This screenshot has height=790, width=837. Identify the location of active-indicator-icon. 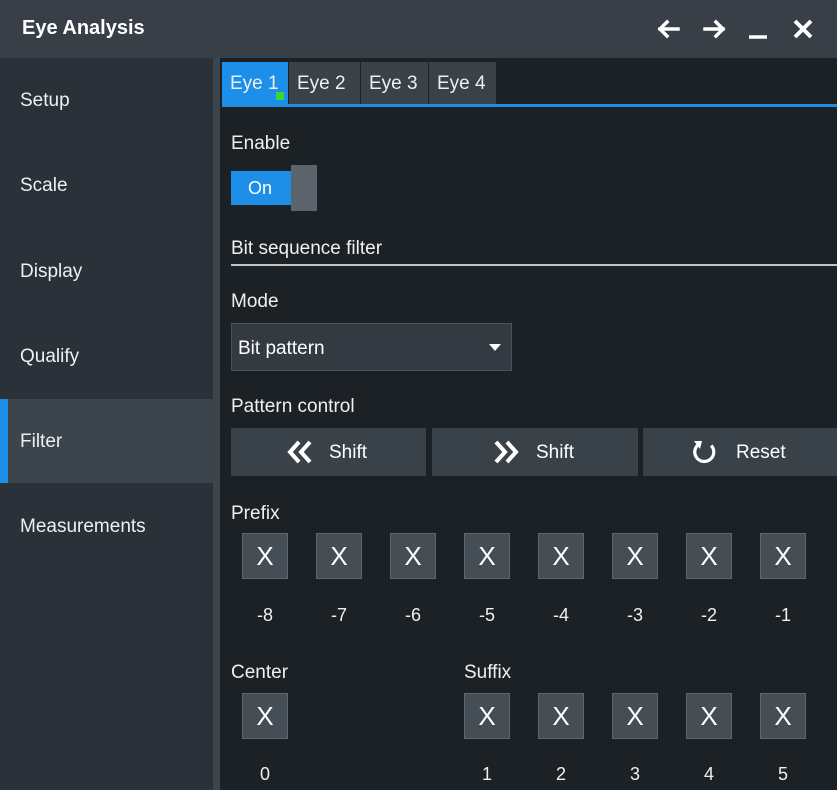
(280, 96).